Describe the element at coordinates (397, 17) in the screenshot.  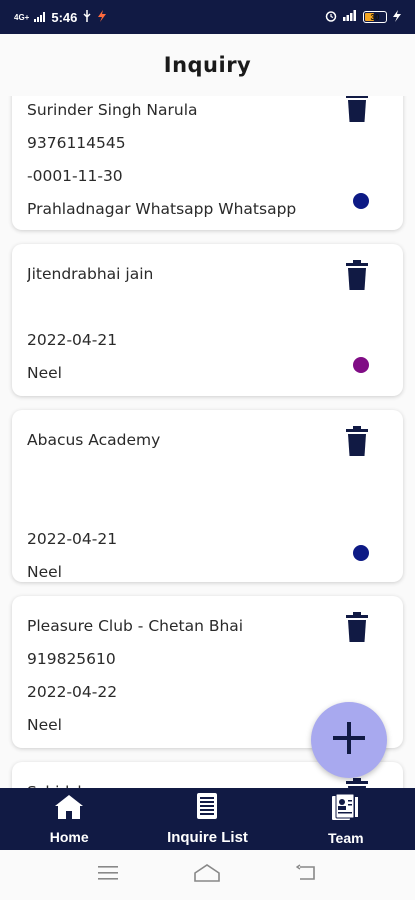
I see `charging-icon` at that location.